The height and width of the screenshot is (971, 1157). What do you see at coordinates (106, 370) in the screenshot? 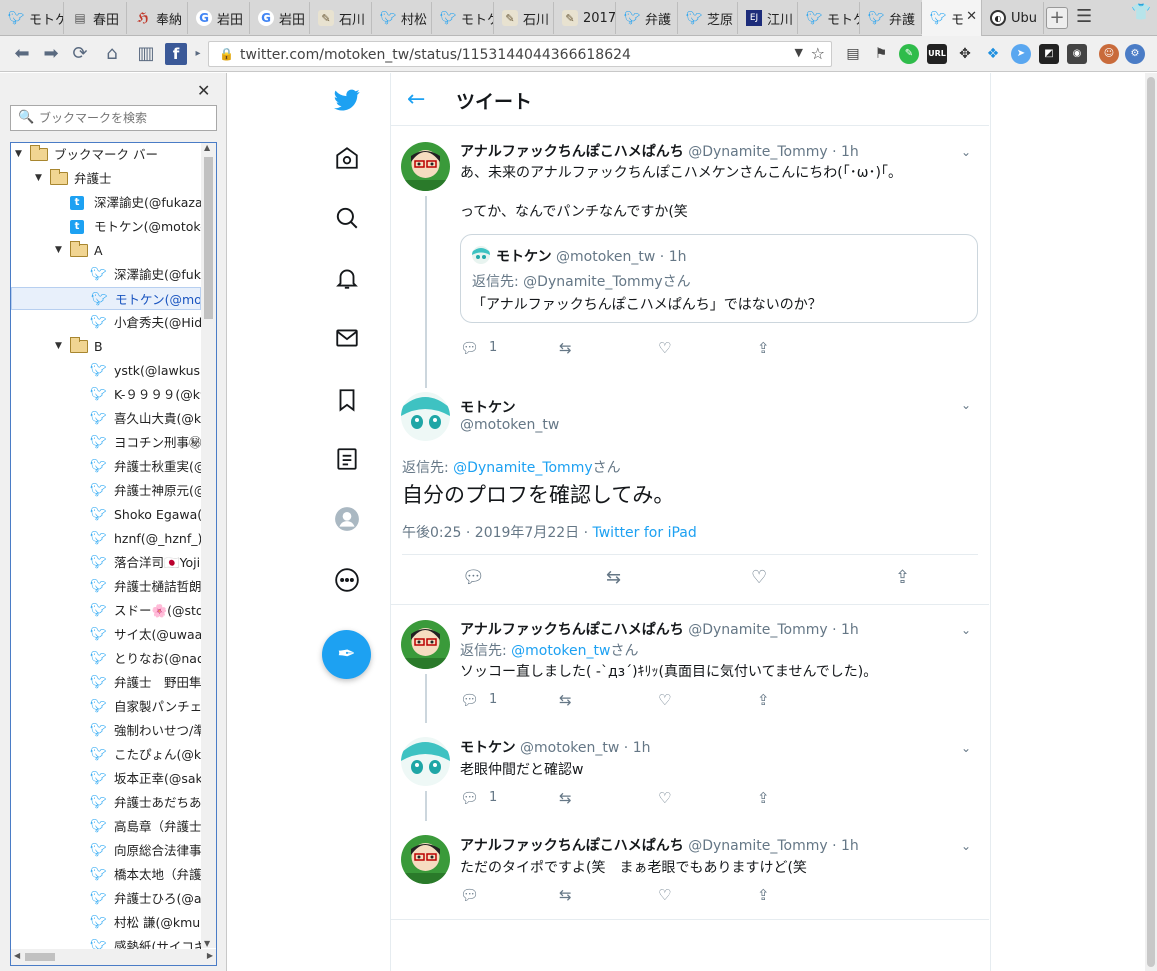
I see `bookmark-item: 🐦︎ ystk(@lawkus)` at bounding box center [106, 370].